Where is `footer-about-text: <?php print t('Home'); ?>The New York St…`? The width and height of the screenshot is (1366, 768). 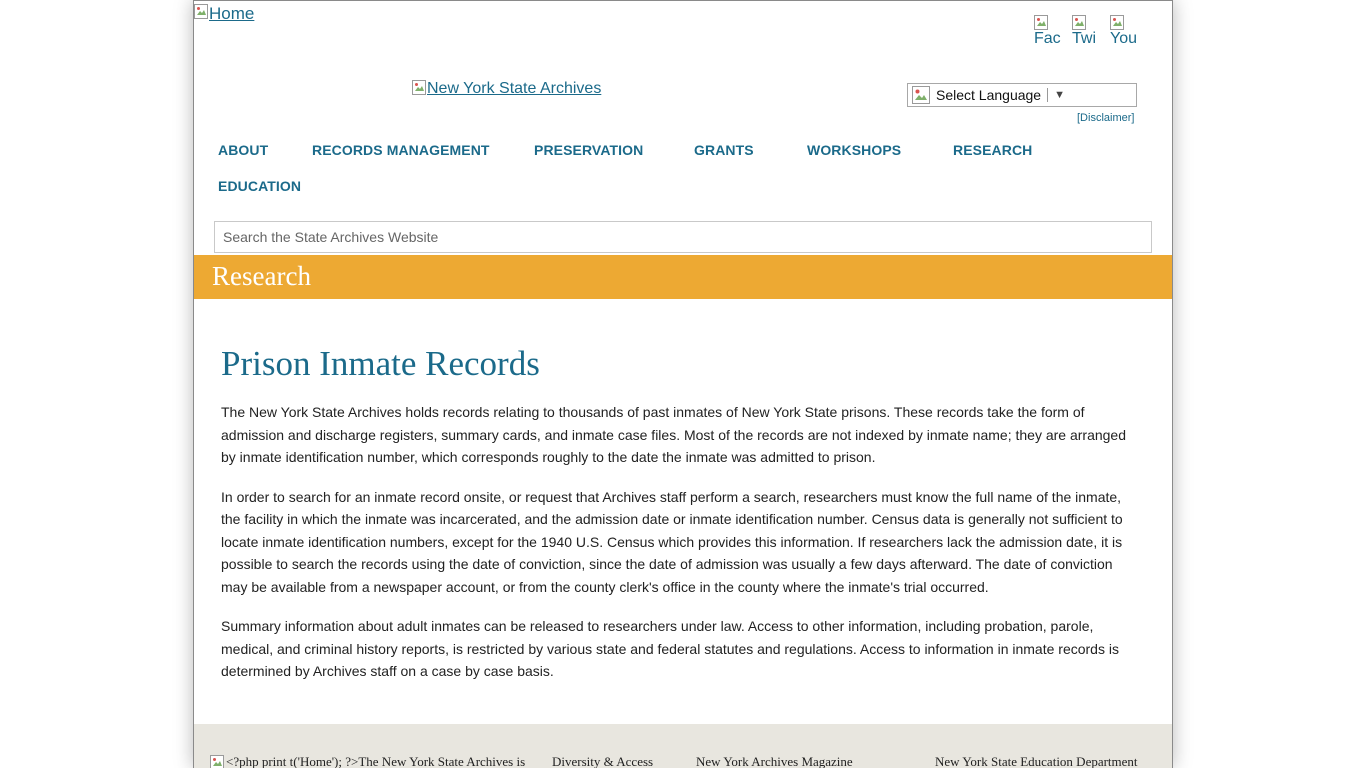
footer-about-text: <?php print t('Home'); ?>The New York St… is located at coordinates (376, 761).